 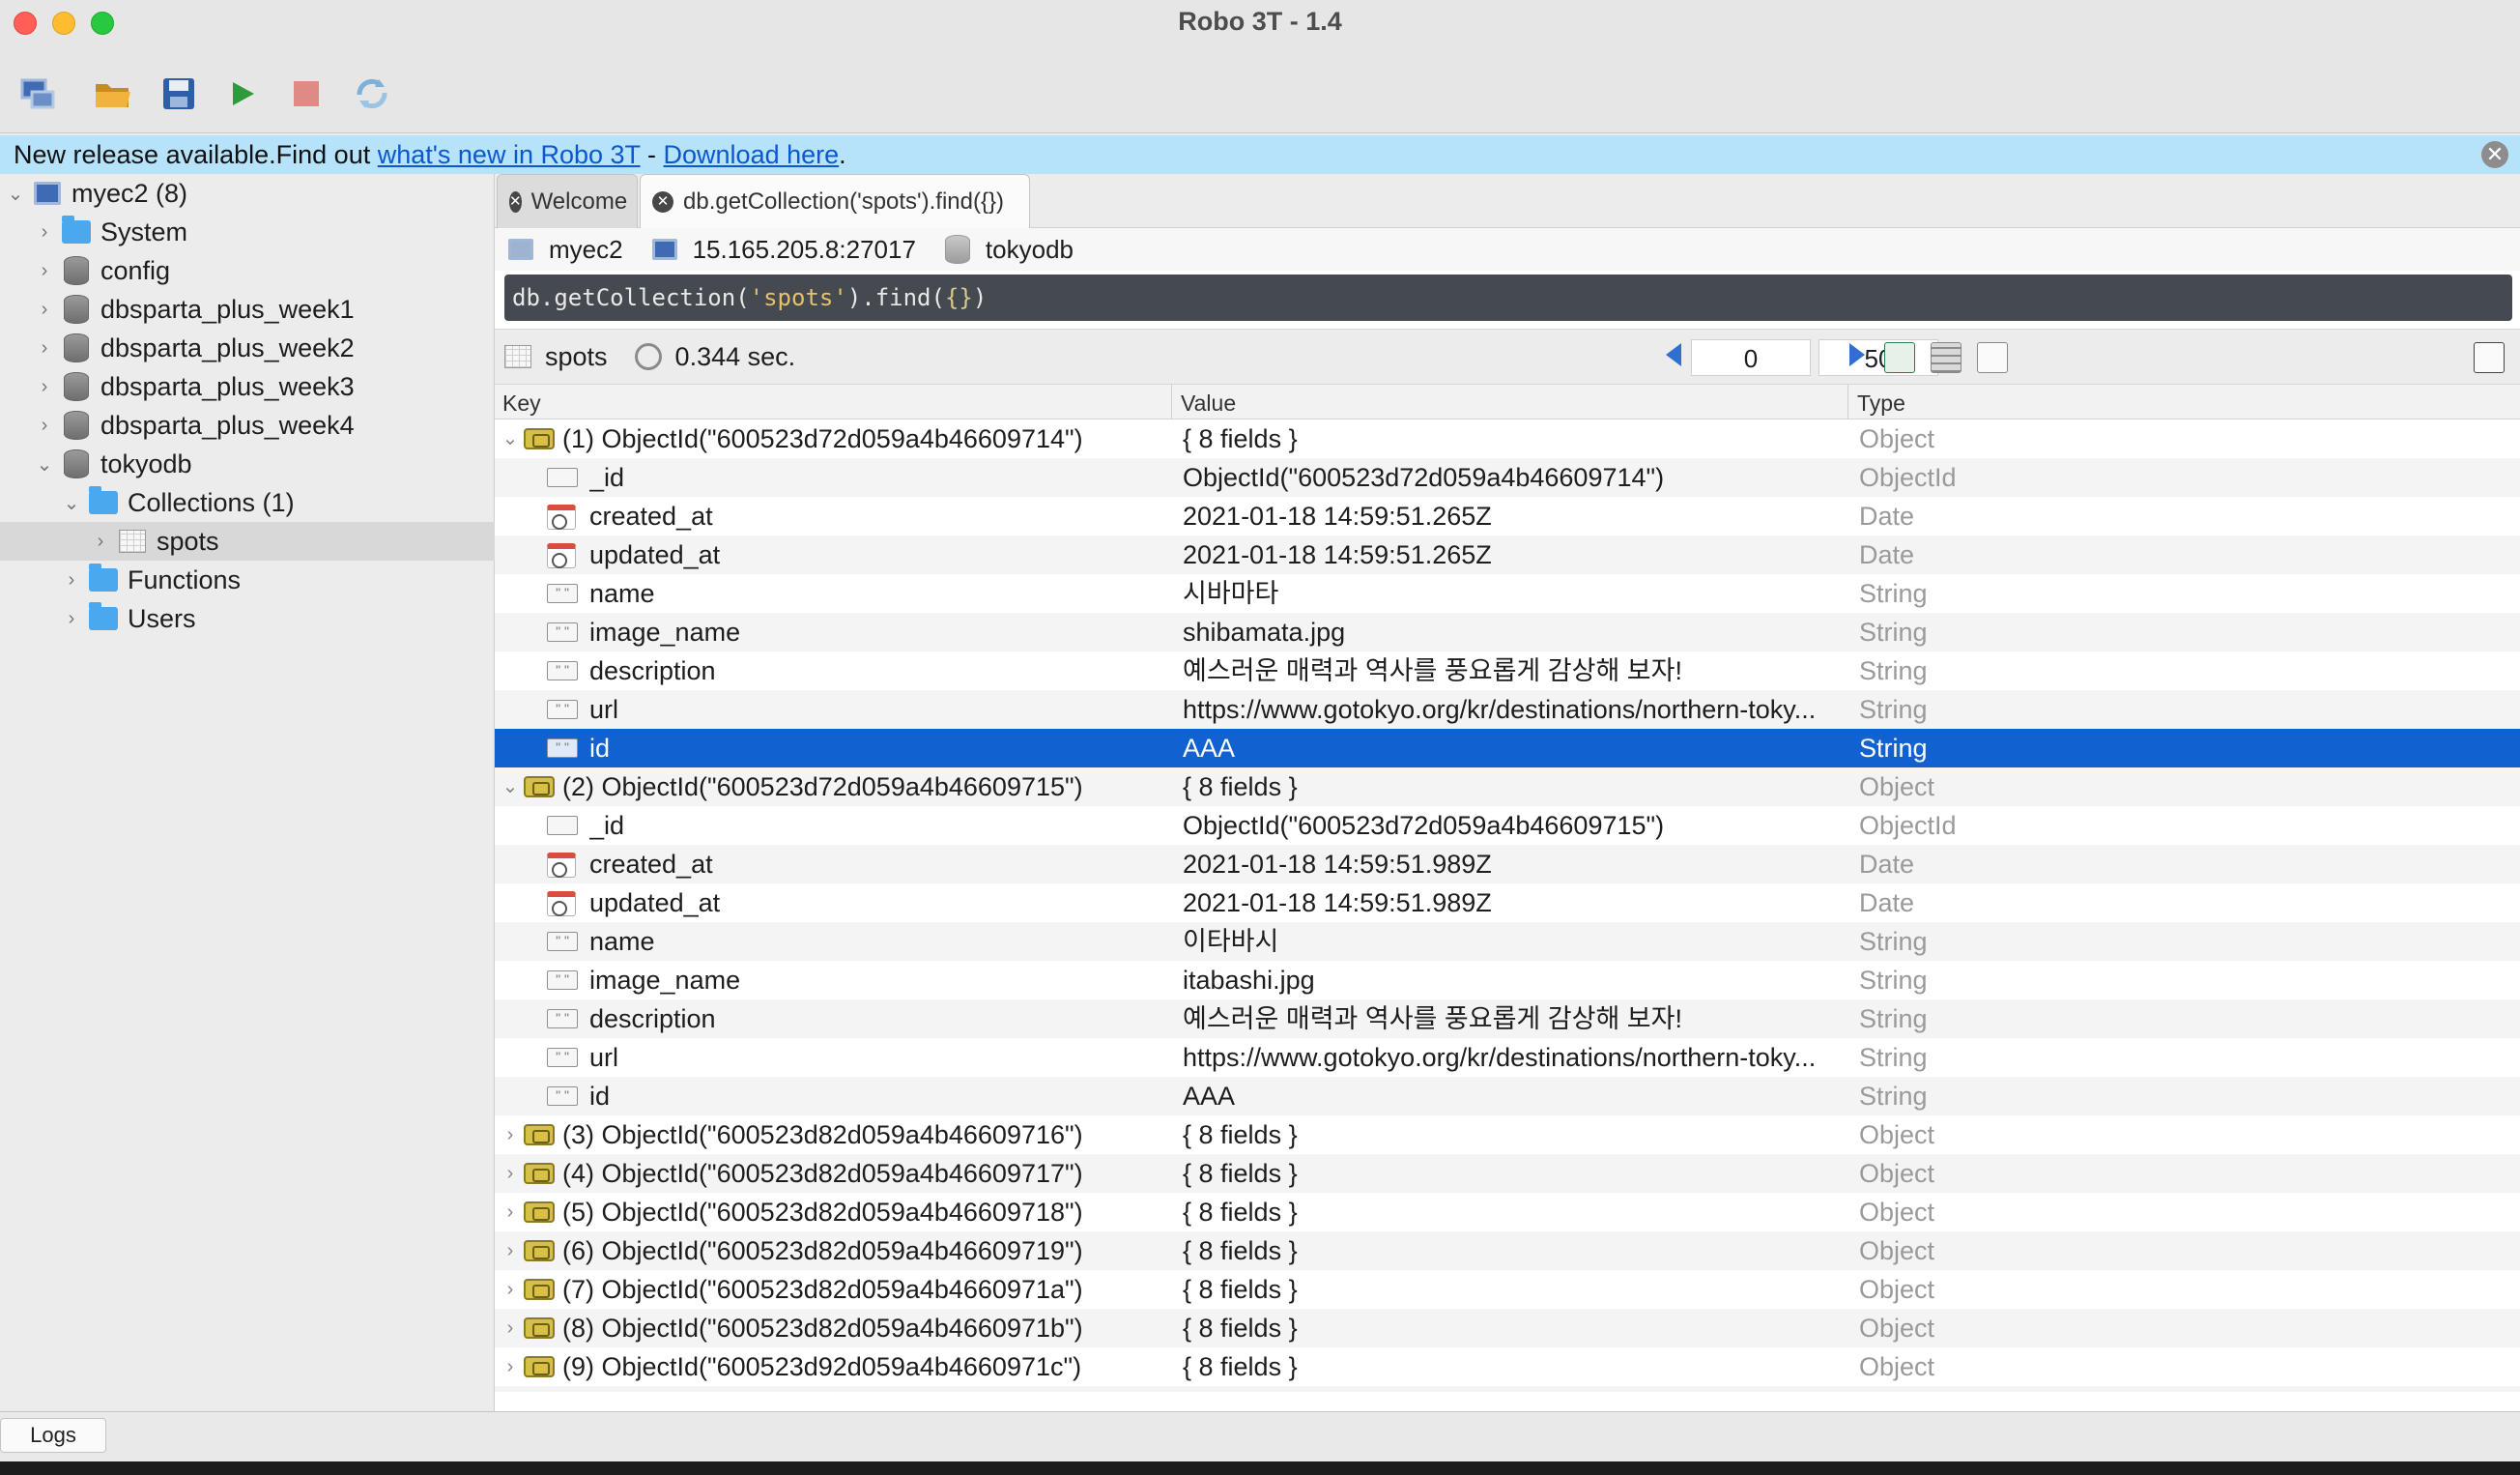 I want to click on tree-item-config: › config, so click(x=248, y=270).